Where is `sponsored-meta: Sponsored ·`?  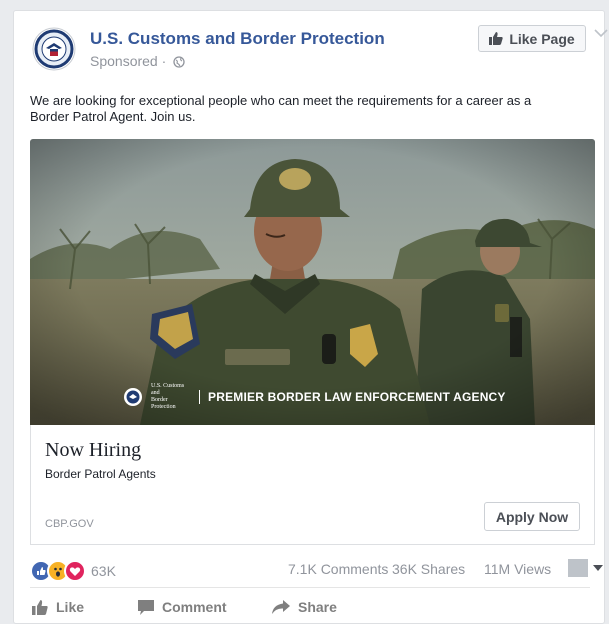 sponsored-meta: Sponsored · is located at coordinates (137, 61).